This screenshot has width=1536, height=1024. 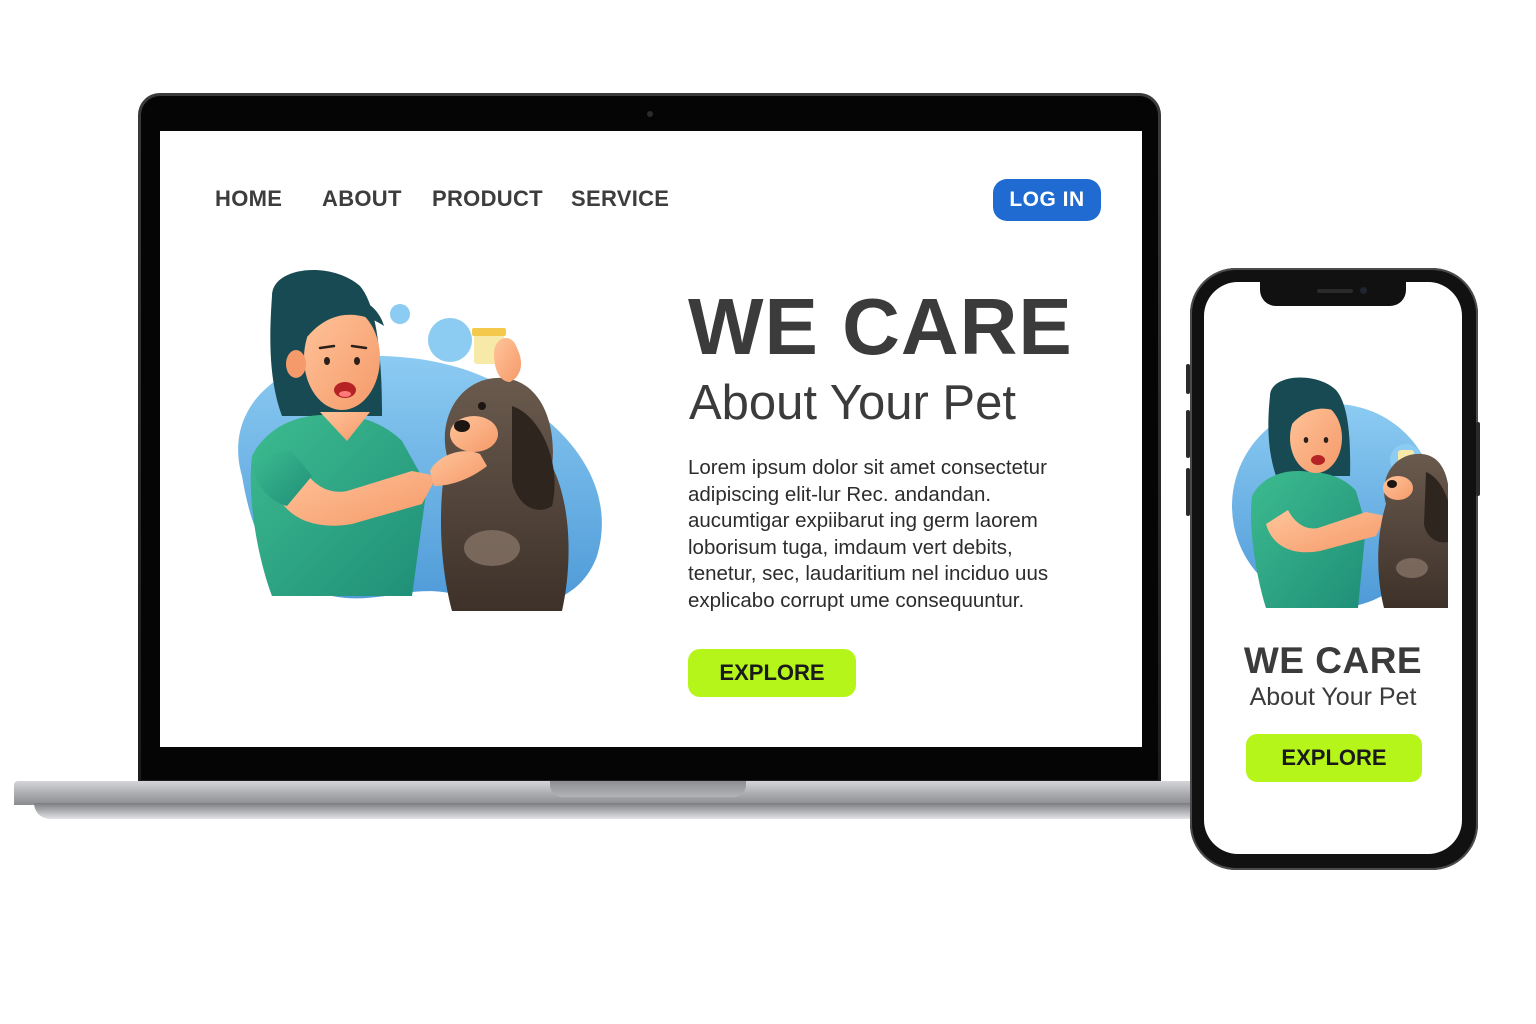 What do you see at coordinates (1333, 294) in the screenshot?
I see `phone-notch` at bounding box center [1333, 294].